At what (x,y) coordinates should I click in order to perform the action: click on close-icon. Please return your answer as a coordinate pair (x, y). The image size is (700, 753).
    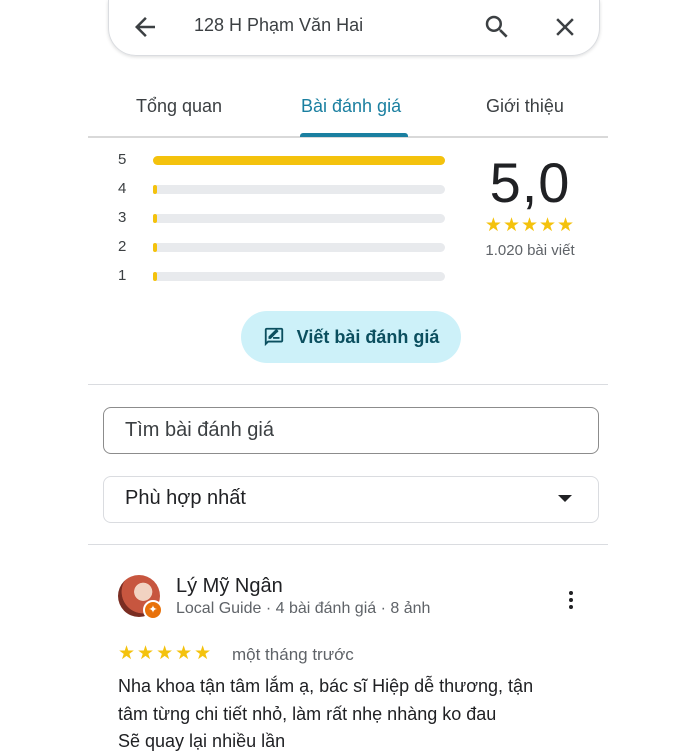
    Looking at the image, I should click on (565, 27).